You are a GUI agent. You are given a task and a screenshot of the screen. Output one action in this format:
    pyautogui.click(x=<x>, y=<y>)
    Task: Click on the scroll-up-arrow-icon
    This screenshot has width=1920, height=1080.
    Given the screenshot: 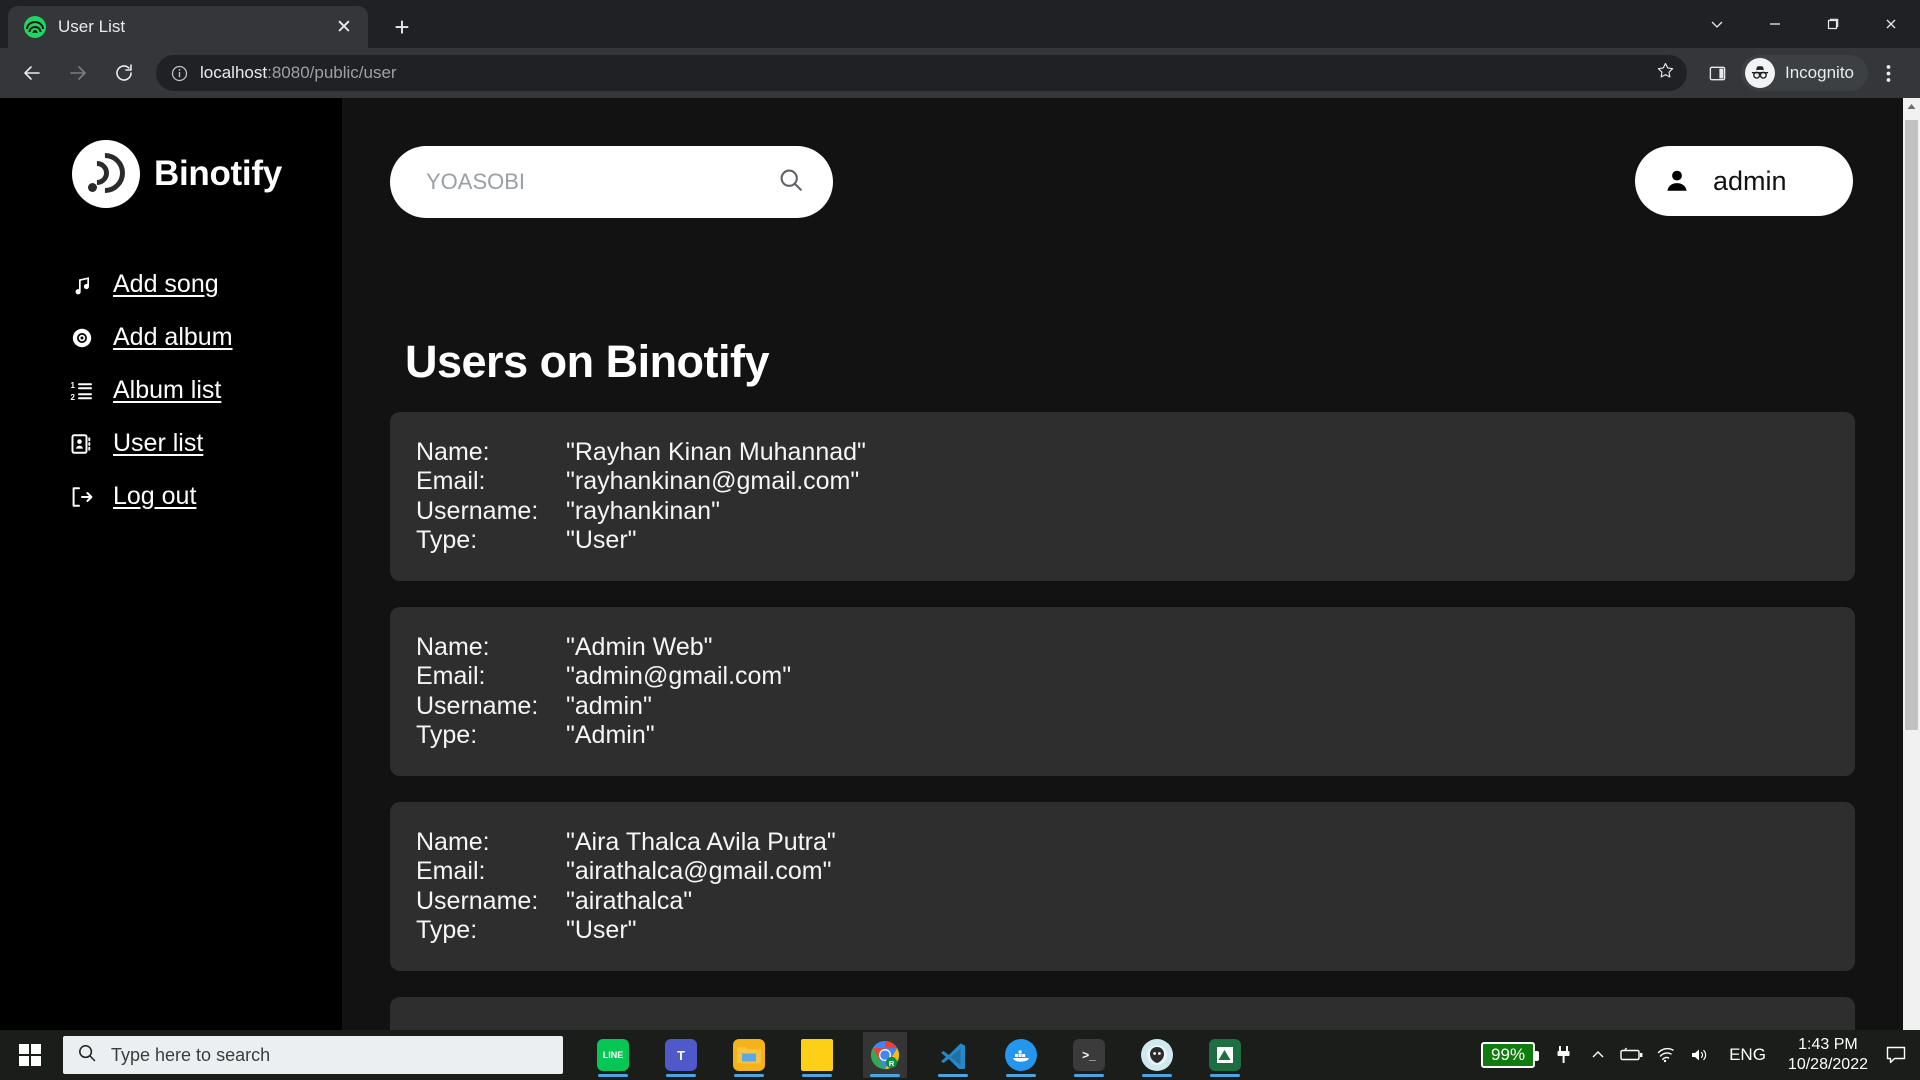 What is the action you would take?
    pyautogui.click(x=1911, y=106)
    